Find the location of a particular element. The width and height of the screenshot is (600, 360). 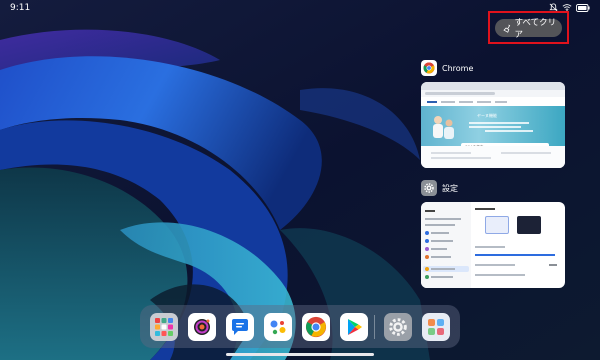

card-header: 設定 is located at coordinates (493, 188).